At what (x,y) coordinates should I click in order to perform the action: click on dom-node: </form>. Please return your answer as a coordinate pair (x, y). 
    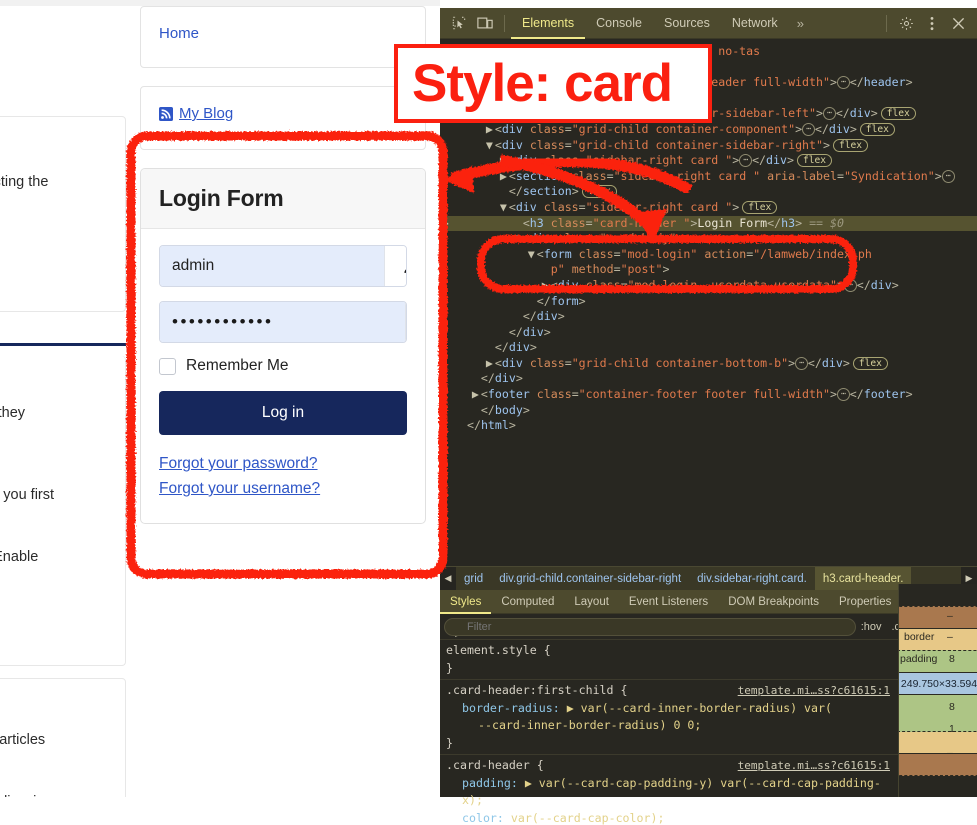
    Looking at the image, I should click on (708, 302).